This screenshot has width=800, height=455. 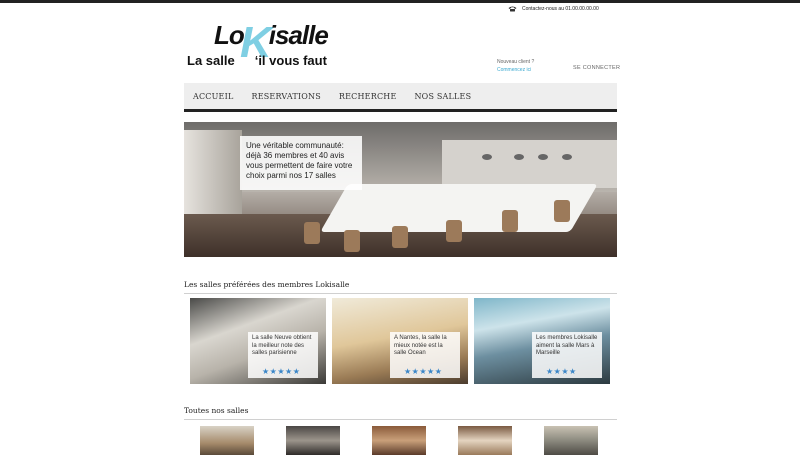 I want to click on all-rooms-title: Toutes nos salles, so click(x=400, y=413).